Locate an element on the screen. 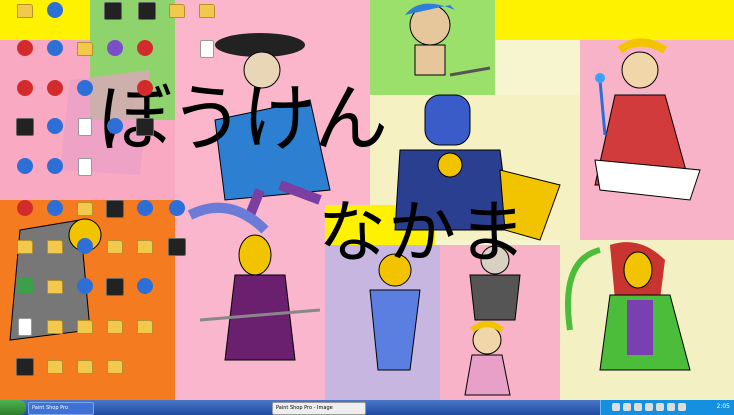 The height and width of the screenshot is (415, 734). character-hair is located at coordinates (642, 46).